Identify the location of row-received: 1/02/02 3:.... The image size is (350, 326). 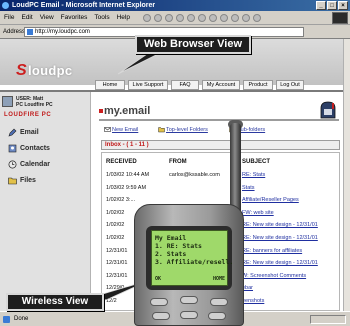
(121, 200).